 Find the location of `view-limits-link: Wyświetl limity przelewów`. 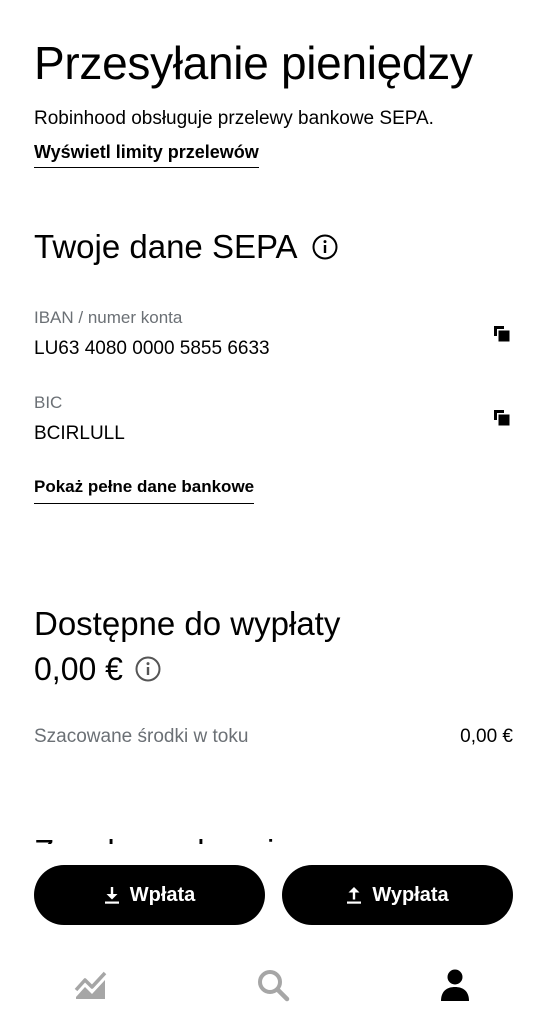

view-limits-link: Wyświetl limity przelewów is located at coordinates (146, 154).